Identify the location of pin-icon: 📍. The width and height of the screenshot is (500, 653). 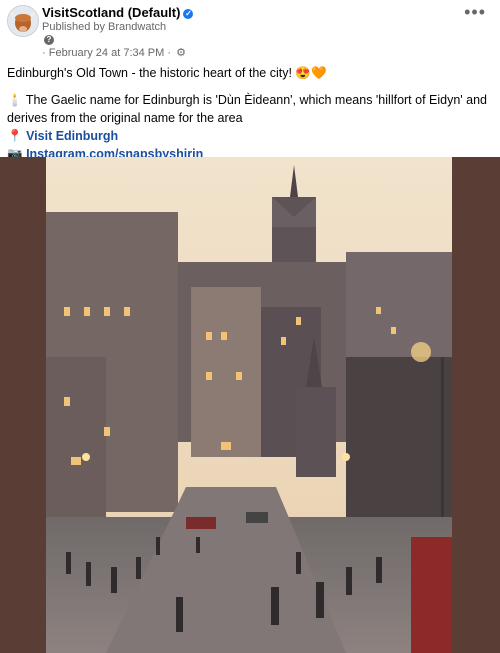
(15, 136).